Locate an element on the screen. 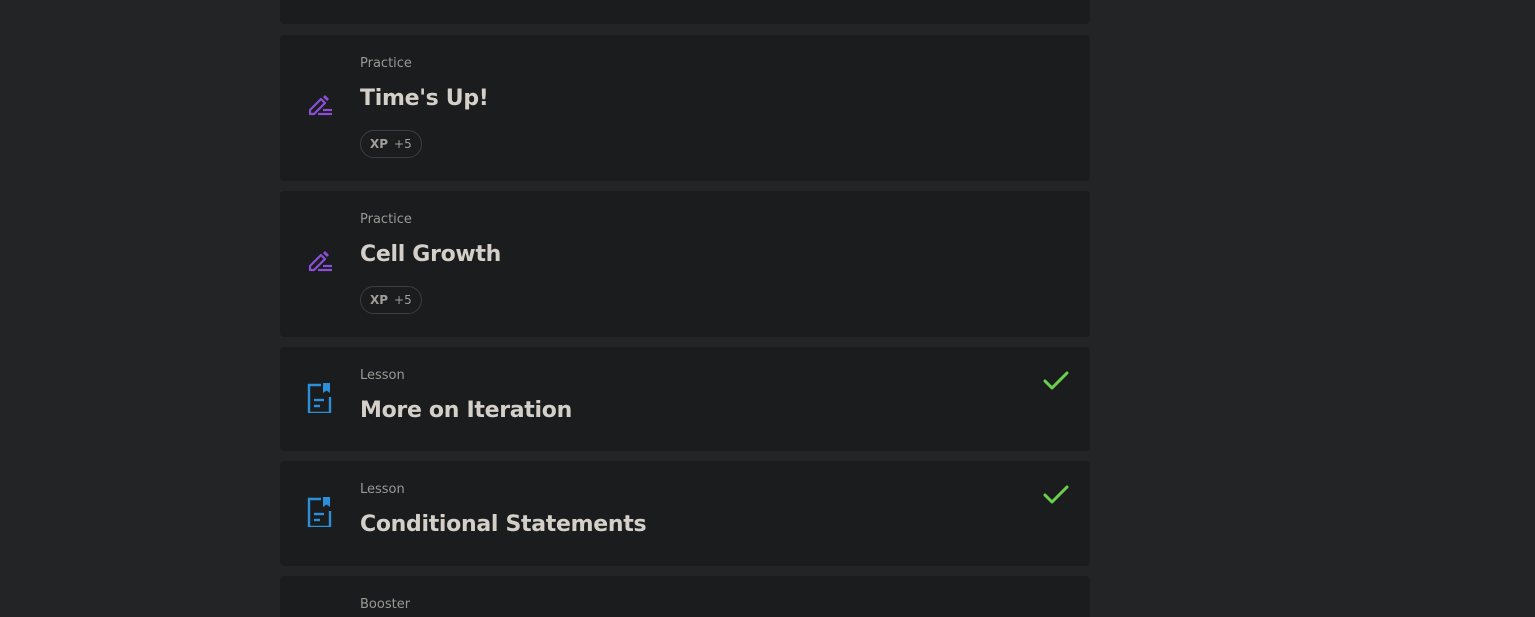 The image size is (1535, 617). course-item-card: Lesson More on Iteration is located at coordinates (685, 399).